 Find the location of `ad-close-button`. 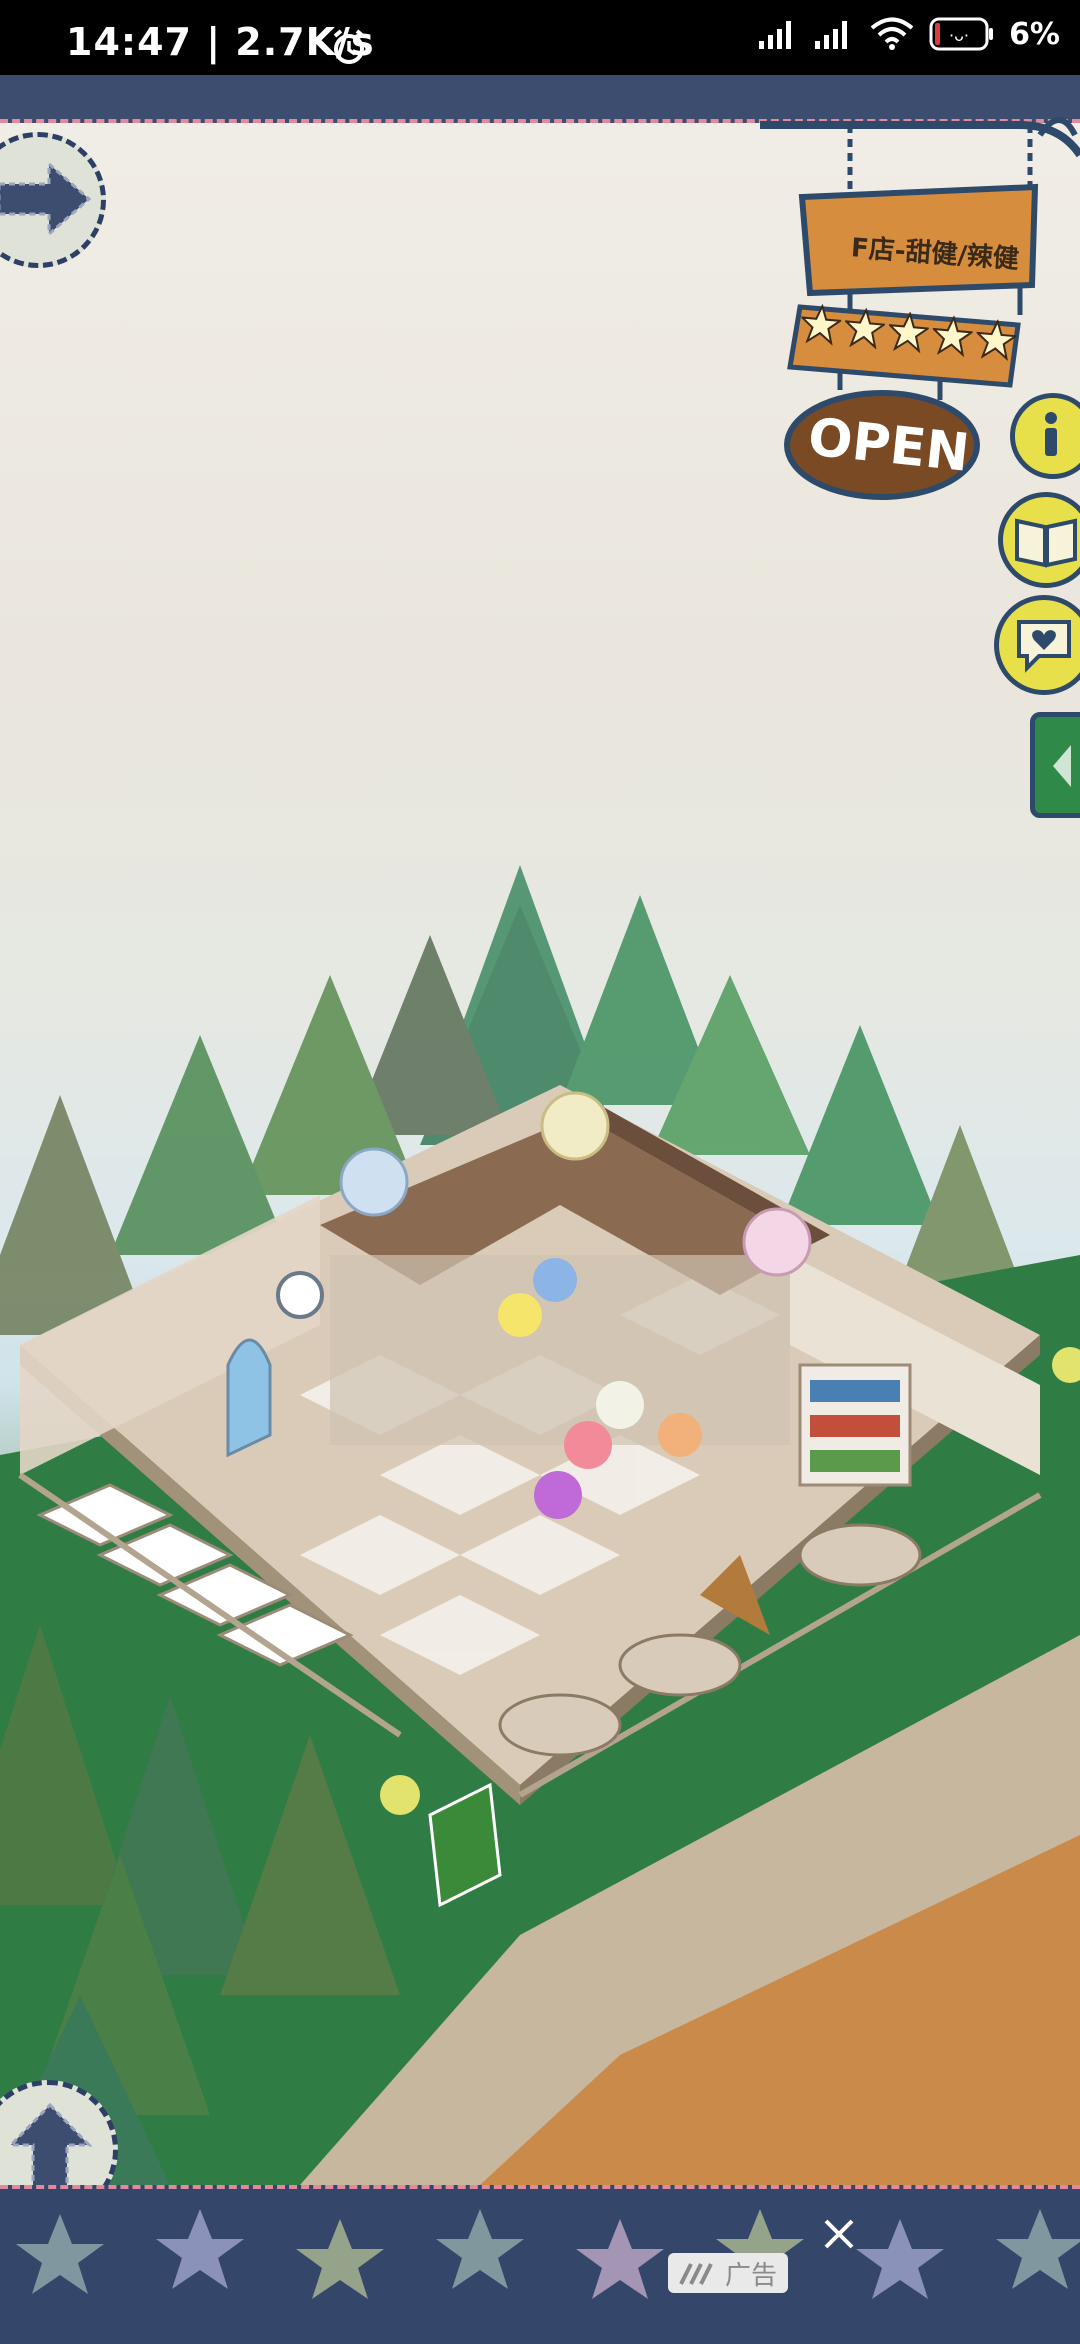

ad-close-button is located at coordinates (839, 2234).